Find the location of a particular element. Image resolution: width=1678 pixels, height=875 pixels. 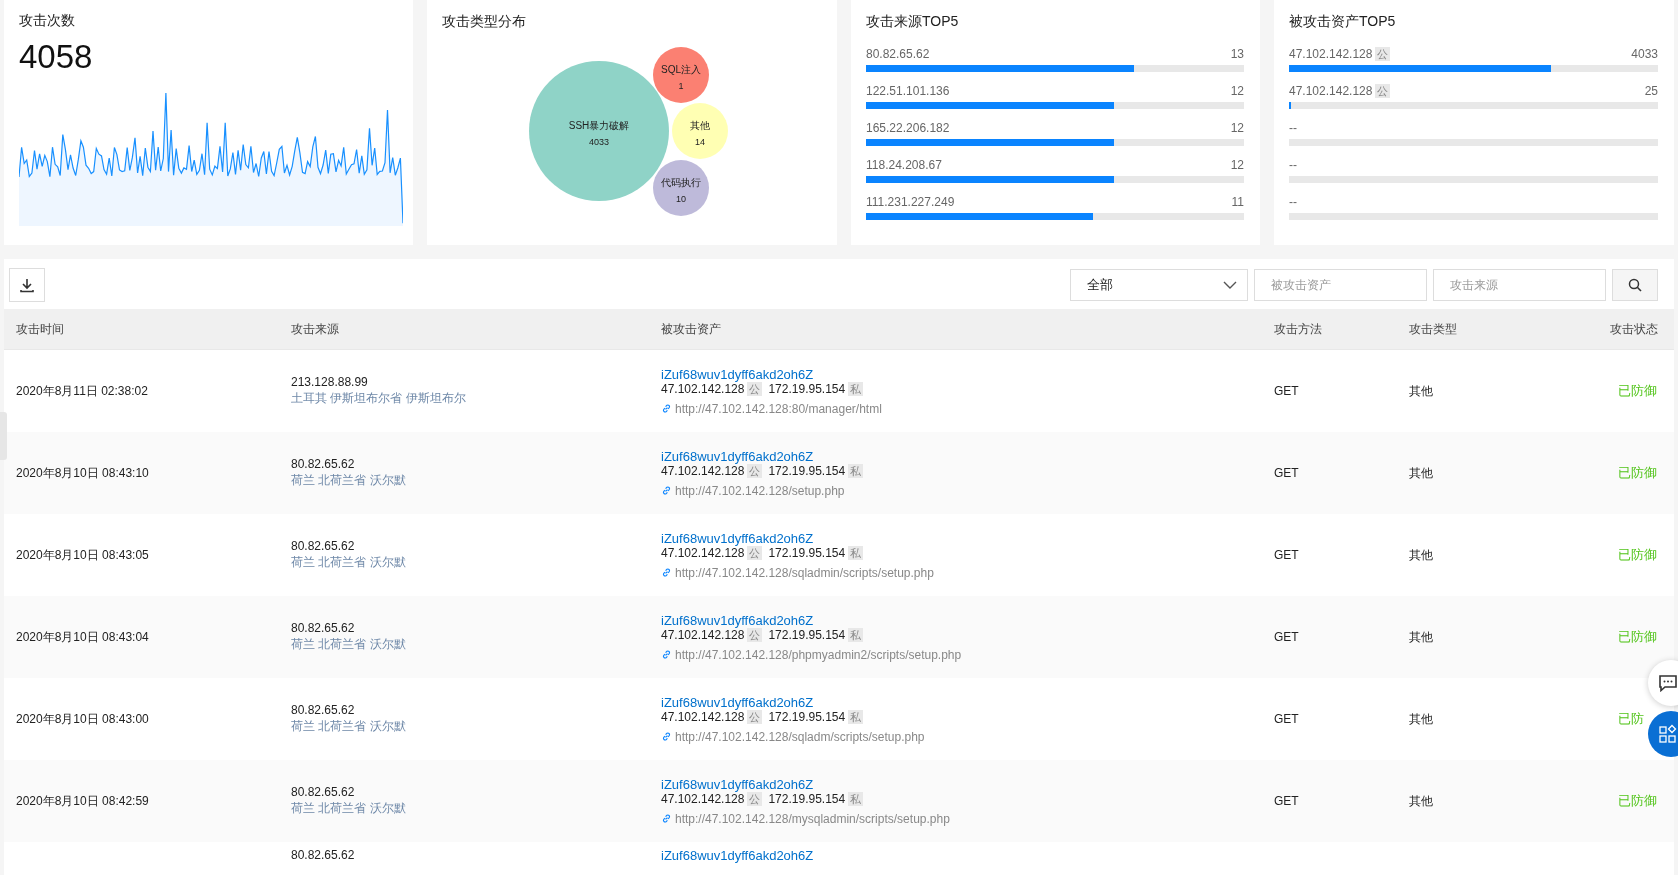

item-count: 11 is located at coordinates (1237, 202).